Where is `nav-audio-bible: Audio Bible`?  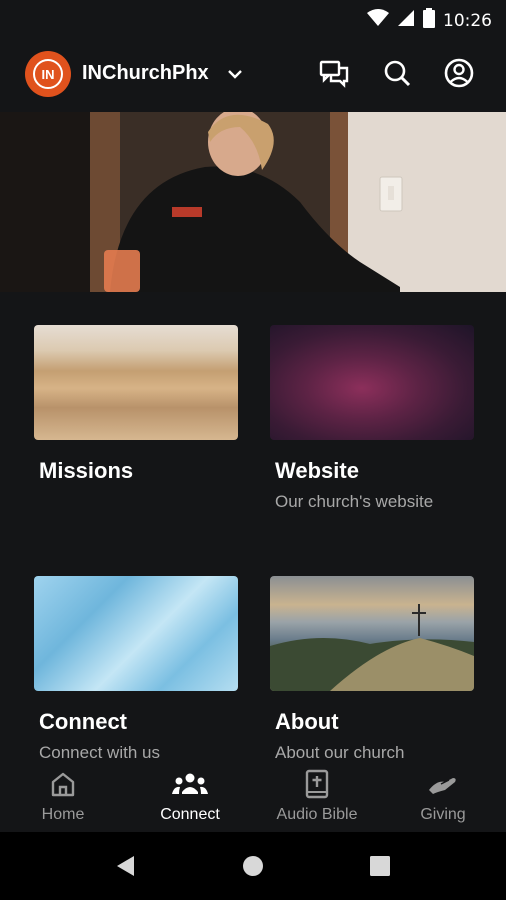
nav-audio-bible: Audio Bible is located at coordinates (317, 796).